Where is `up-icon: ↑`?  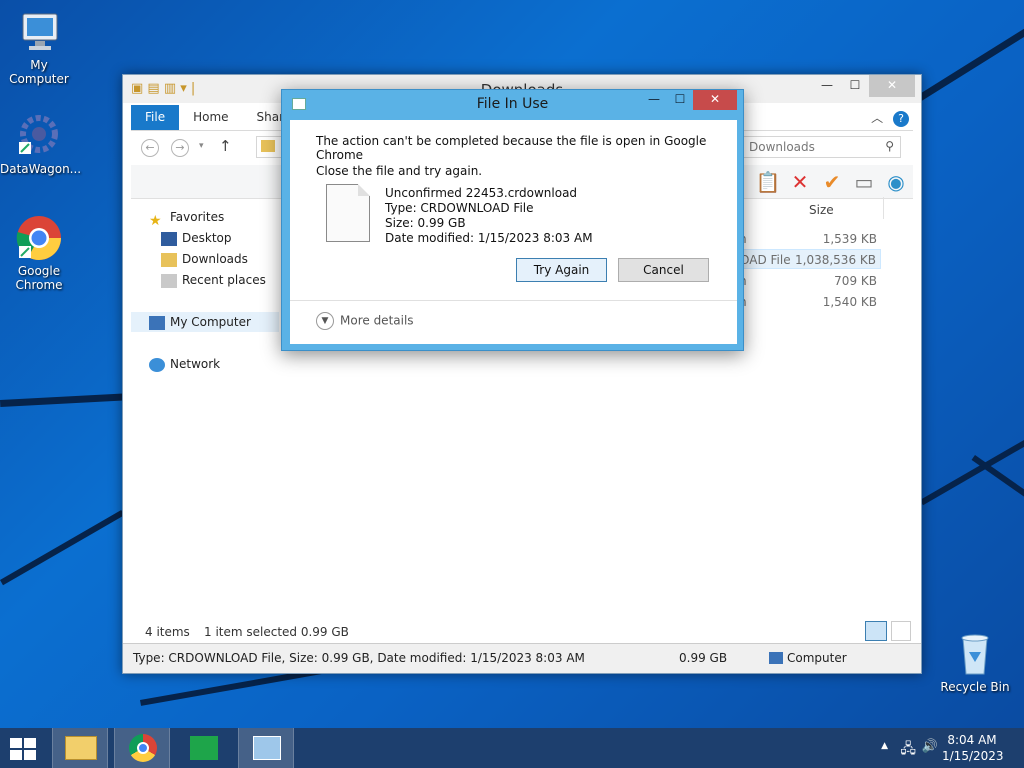
up-icon: ↑ is located at coordinates (225, 146).